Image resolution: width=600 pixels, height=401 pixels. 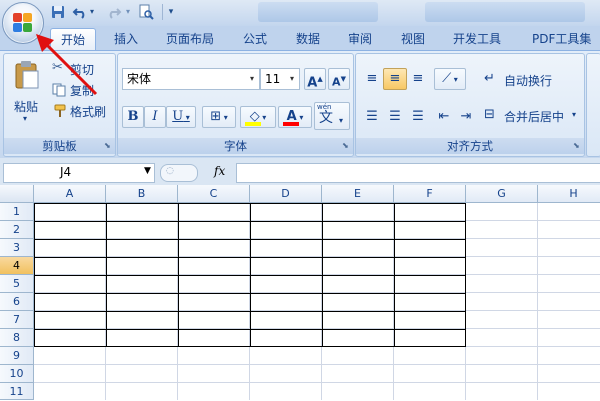 What do you see at coordinates (191, 79) in the screenshot?
I see `font-name-combo: 宋体 ▾` at bounding box center [191, 79].